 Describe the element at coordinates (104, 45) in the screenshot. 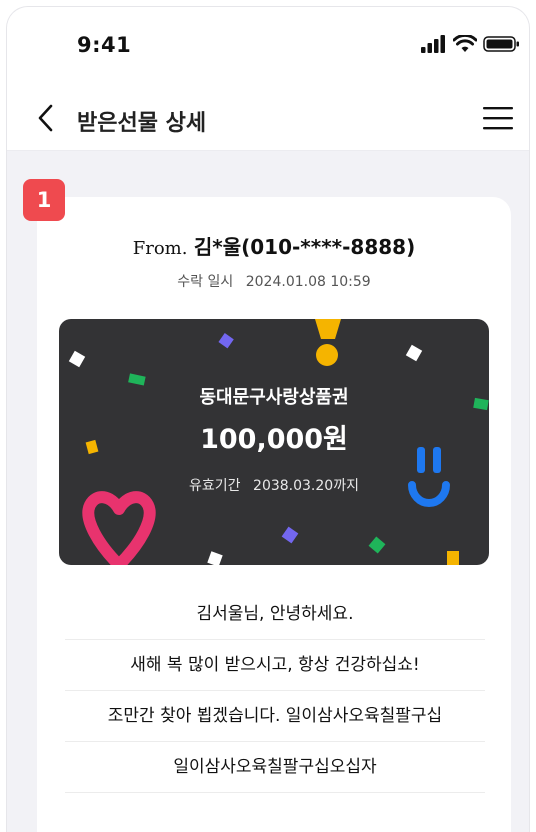

I see `status-time: 9:41` at that location.